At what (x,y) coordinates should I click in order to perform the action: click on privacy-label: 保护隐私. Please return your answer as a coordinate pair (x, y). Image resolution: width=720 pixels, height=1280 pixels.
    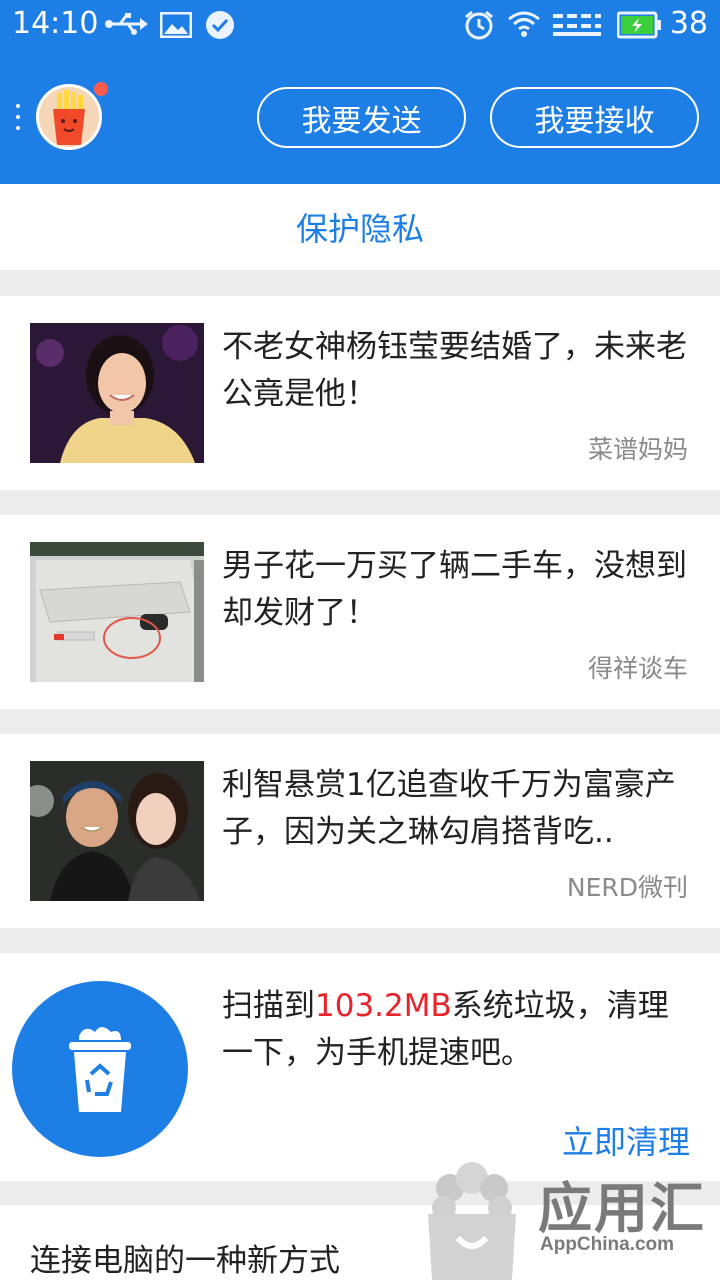
    Looking at the image, I should click on (359, 229).